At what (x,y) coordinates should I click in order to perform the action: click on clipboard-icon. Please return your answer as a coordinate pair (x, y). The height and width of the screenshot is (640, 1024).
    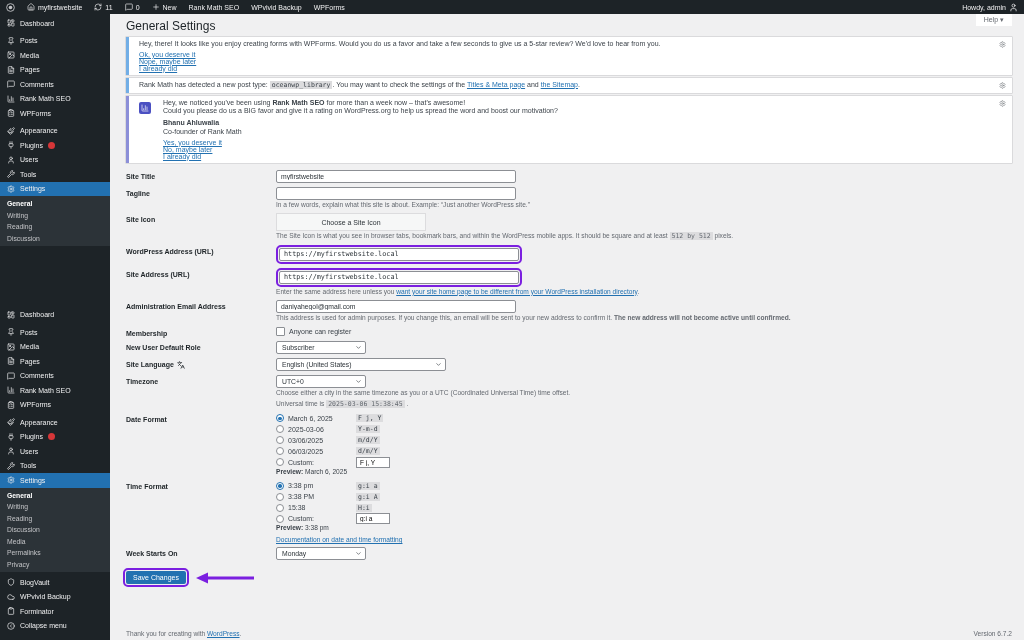
    Looking at the image, I should click on (11, 611).